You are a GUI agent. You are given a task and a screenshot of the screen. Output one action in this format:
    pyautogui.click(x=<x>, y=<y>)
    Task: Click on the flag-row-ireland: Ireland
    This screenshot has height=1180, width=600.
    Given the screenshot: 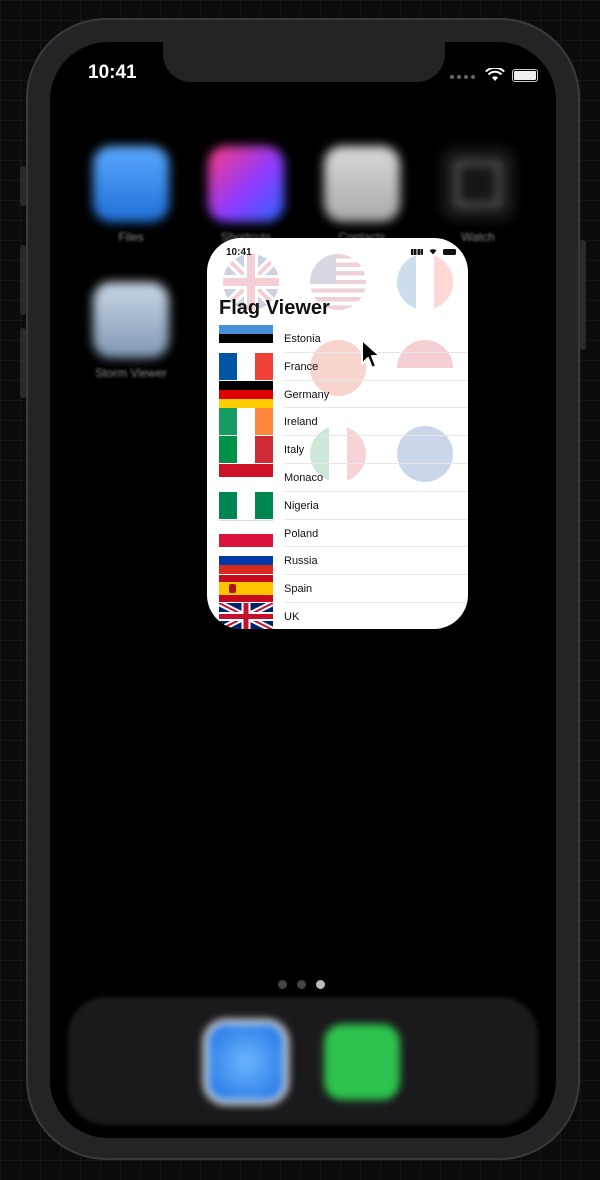 What is the action you would take?
    pyautogui.click(x=343, y=422)
    